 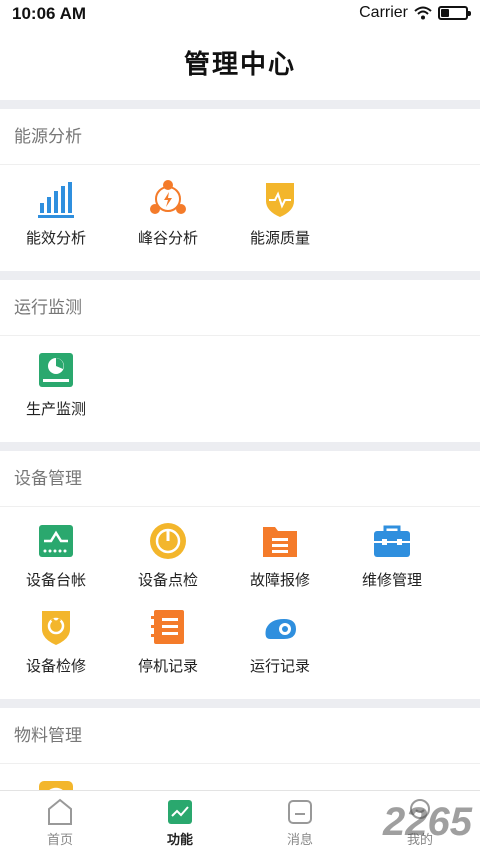 What do you see at coordinates (240, 137) in the screenshot?
I see `section-title-energy: 能源分析` at bounding box center [240, 137].